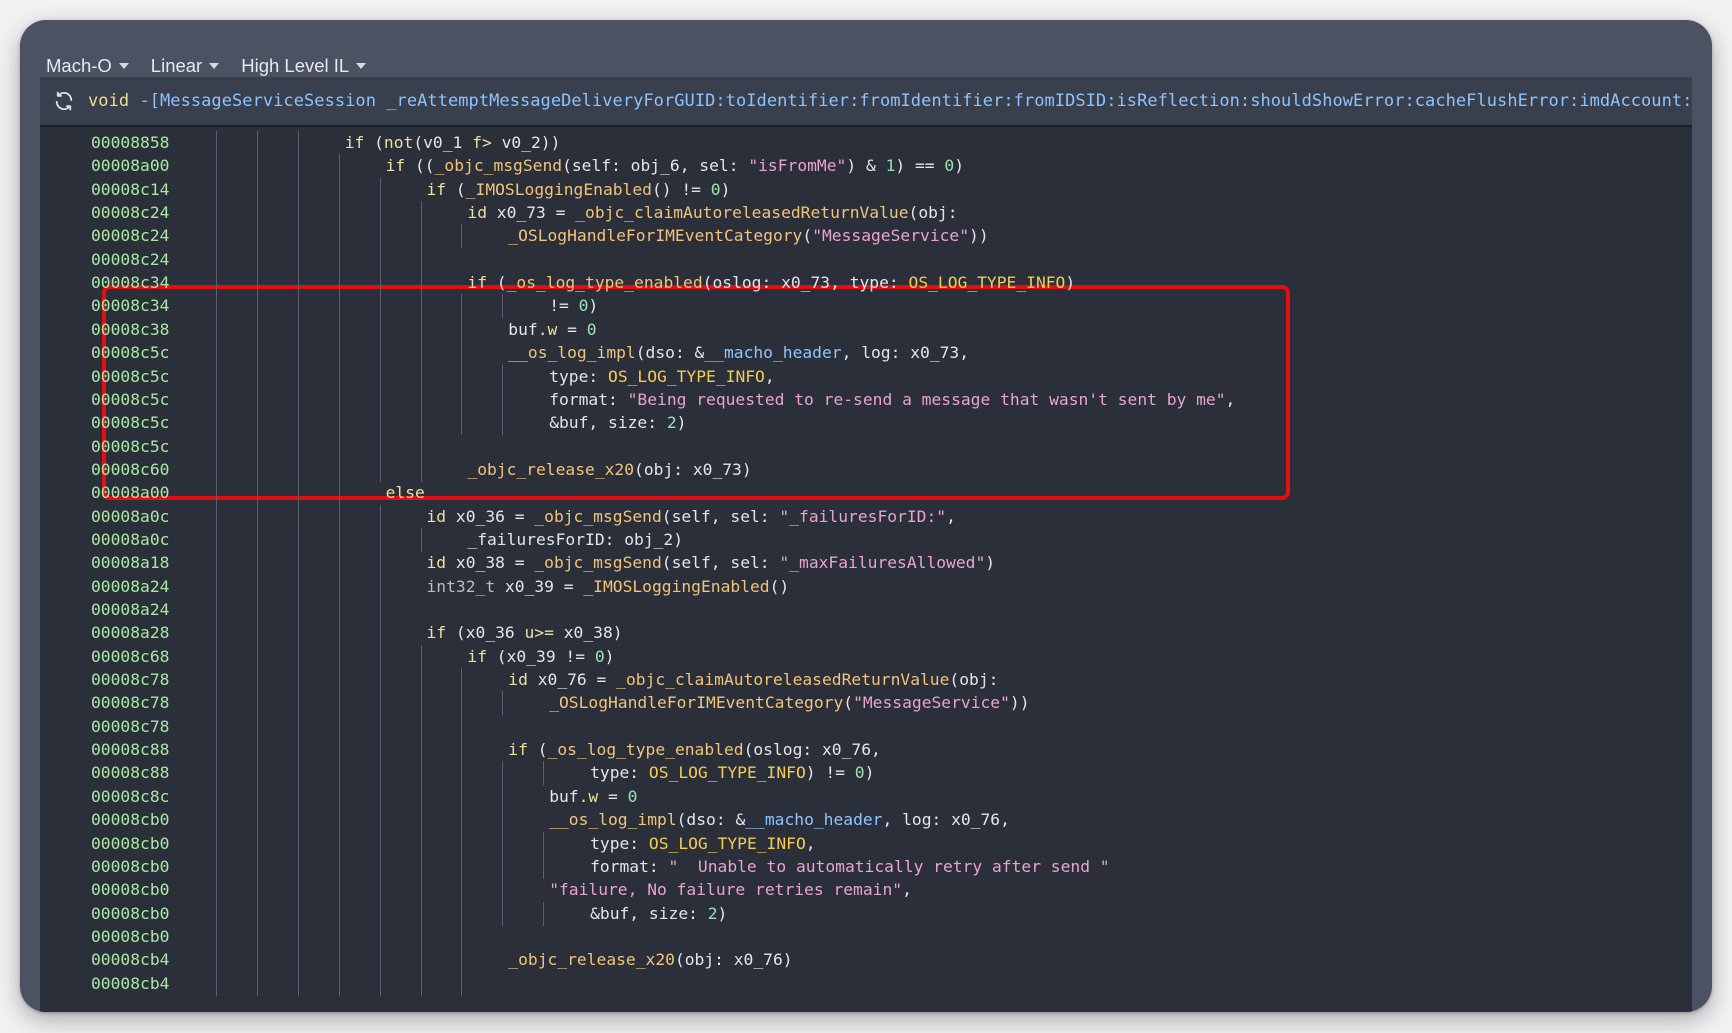  Describe the element at coordinates (573, 305) in the screenshot. I see `code-text: != 0)` at that location.